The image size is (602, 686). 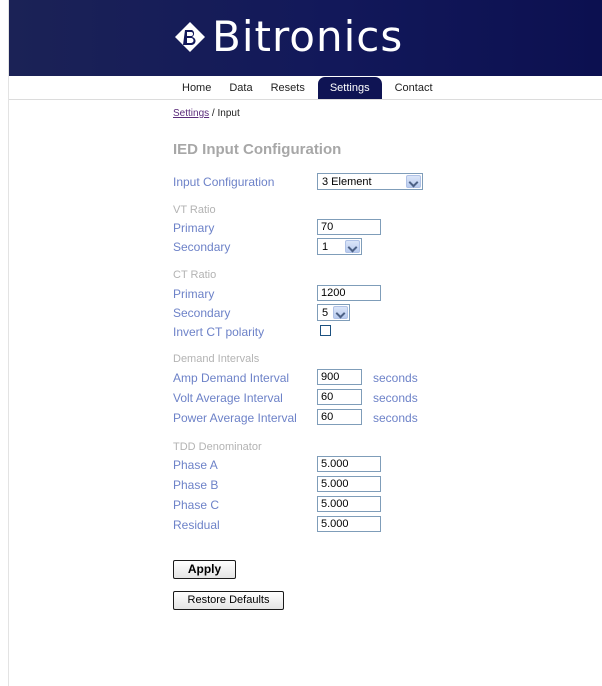 I want to click on header-banner: Bitronics, so click(x=305, y=38).